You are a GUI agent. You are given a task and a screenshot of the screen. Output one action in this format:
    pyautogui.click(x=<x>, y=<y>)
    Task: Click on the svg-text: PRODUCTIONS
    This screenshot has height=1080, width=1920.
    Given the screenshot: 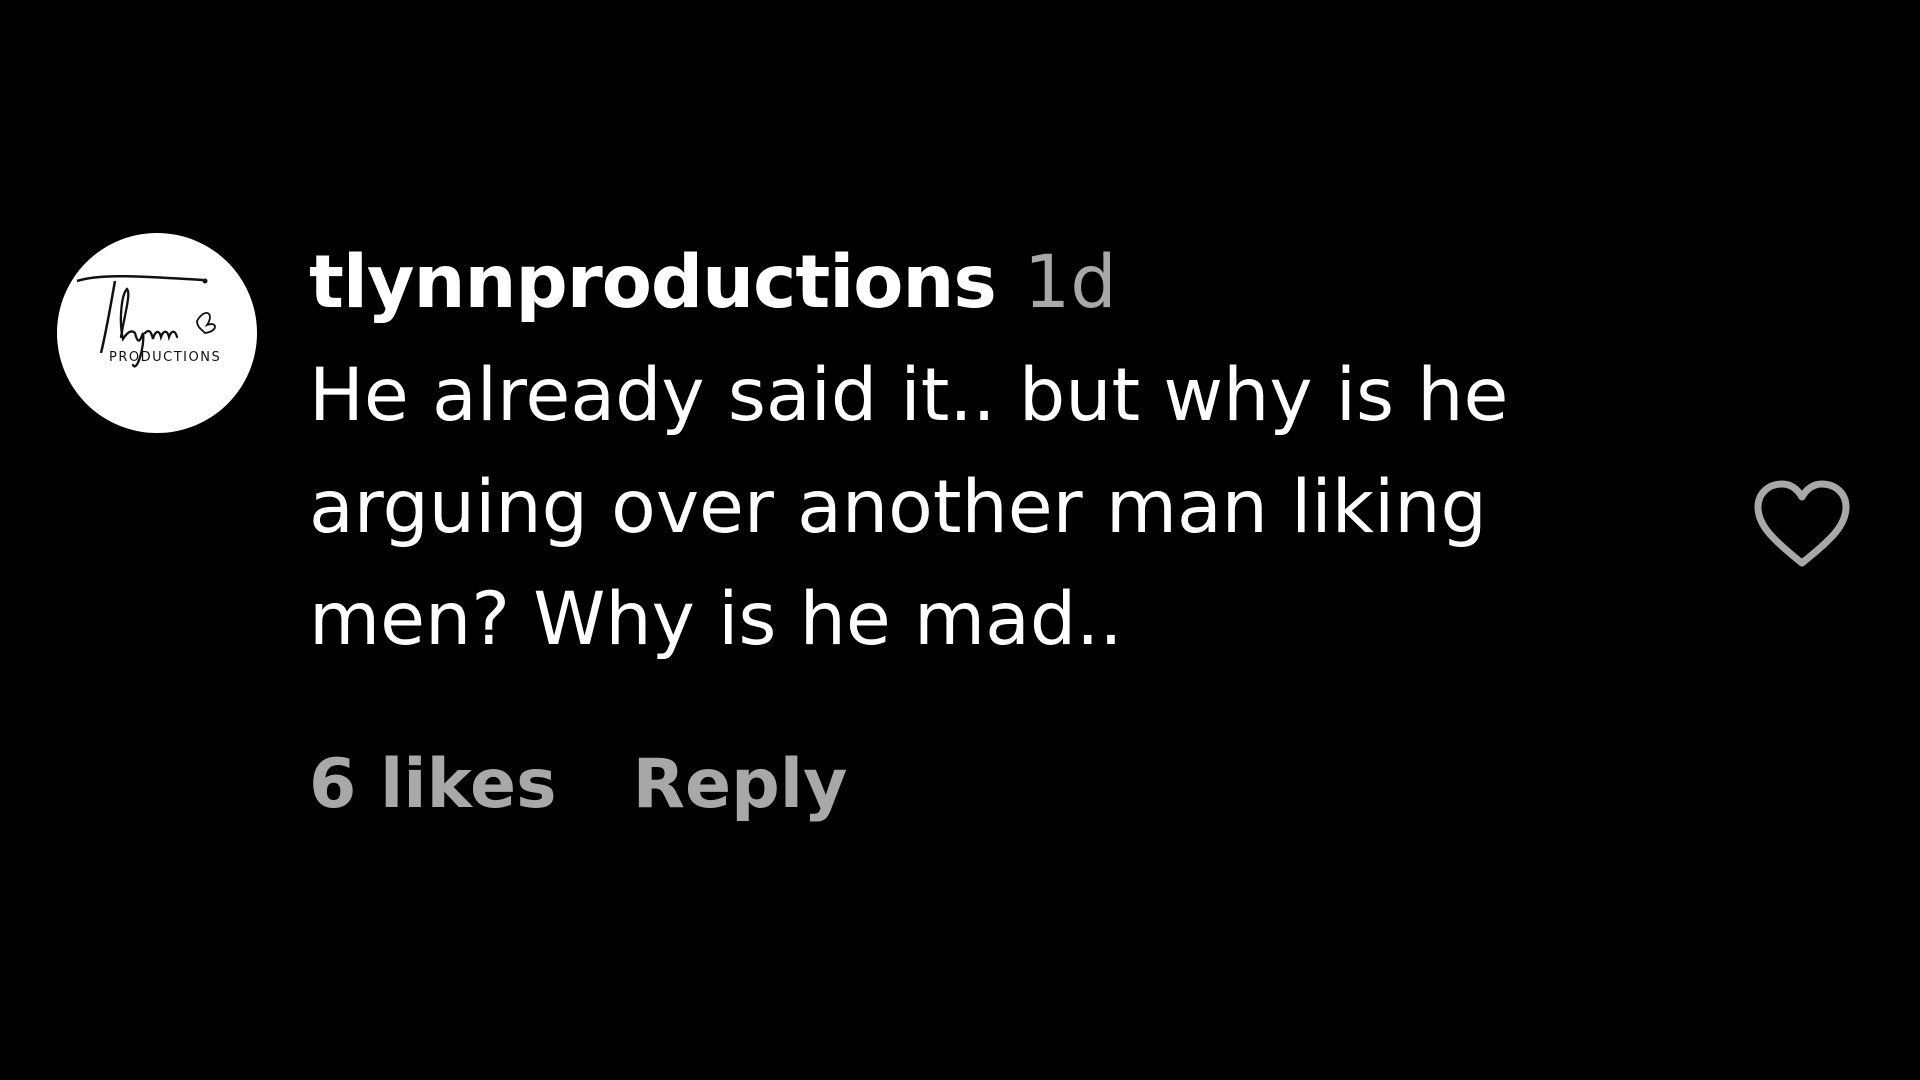 What is the action you would take?
    pyautogui.click(x=165, y=357)
    